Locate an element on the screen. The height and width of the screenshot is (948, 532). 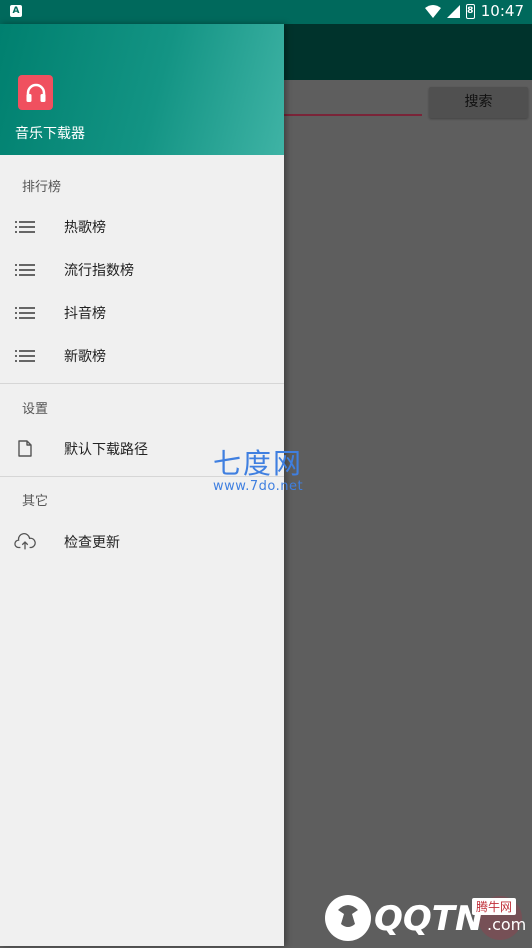
status-bar: A 8 10:47 is located at coordinates (266, 12).